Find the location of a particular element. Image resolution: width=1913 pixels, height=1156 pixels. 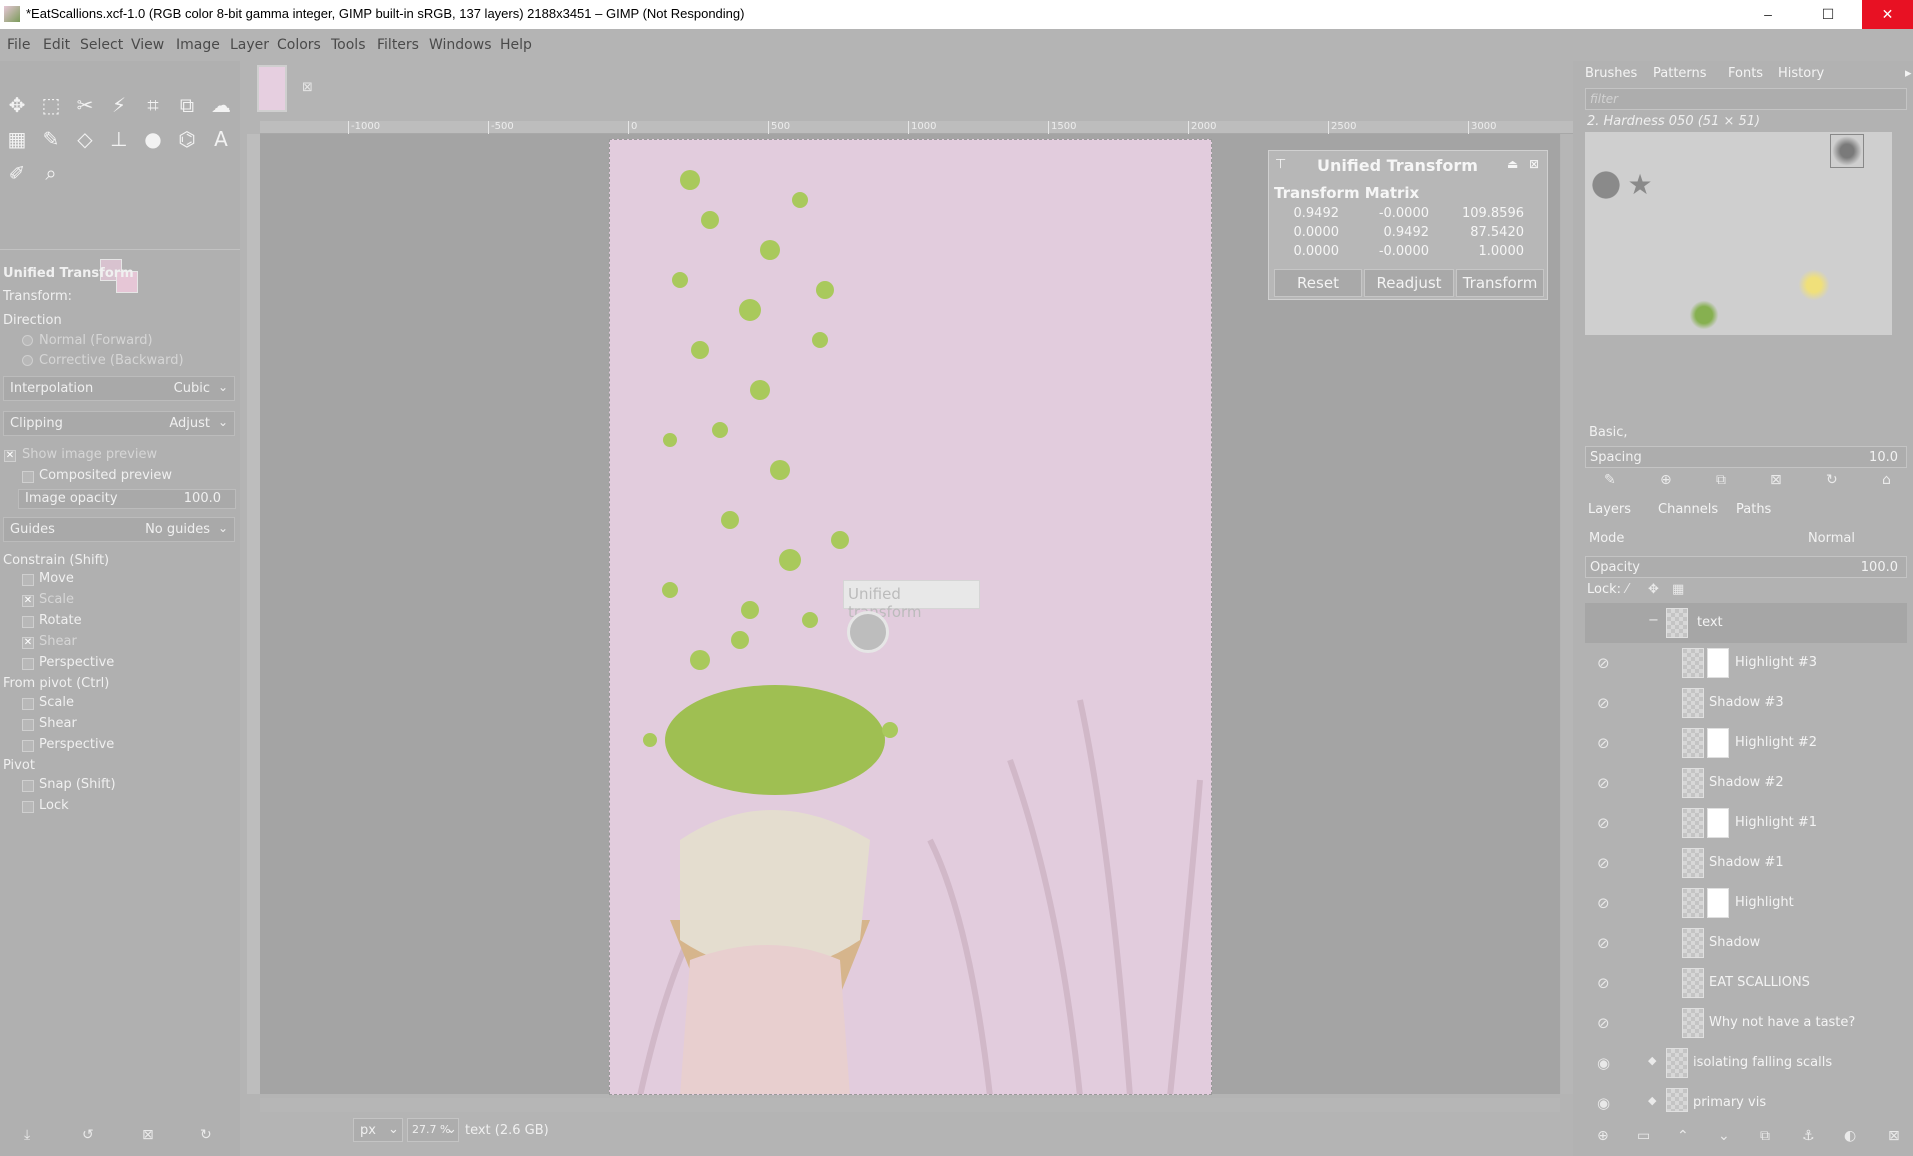

composited-preview-checkbox is located at coordinates (28, 477).